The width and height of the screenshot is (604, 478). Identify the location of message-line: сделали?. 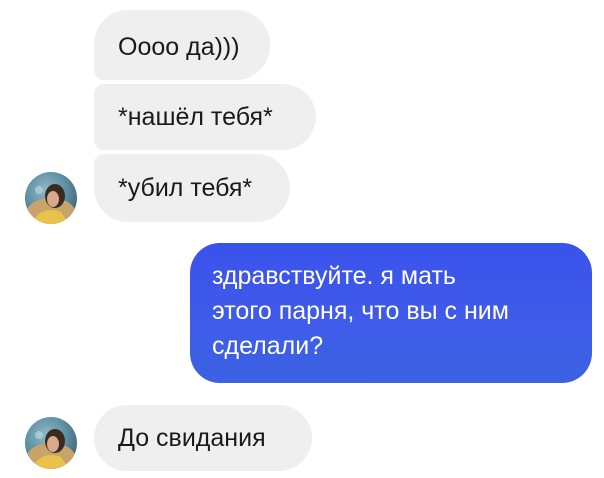
(268, 346).